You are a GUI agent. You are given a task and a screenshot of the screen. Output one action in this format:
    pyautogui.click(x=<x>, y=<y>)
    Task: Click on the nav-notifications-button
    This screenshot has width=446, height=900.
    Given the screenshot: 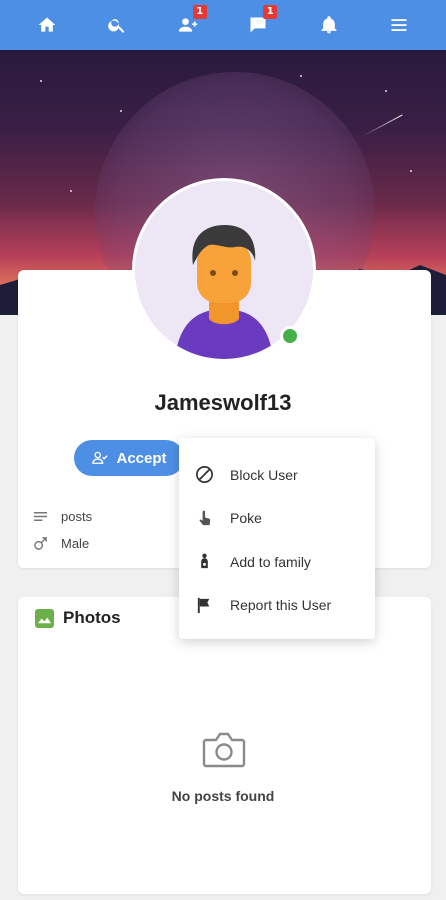 What is the action you would take?
    pyautogui.click(x=329, y=25)
    